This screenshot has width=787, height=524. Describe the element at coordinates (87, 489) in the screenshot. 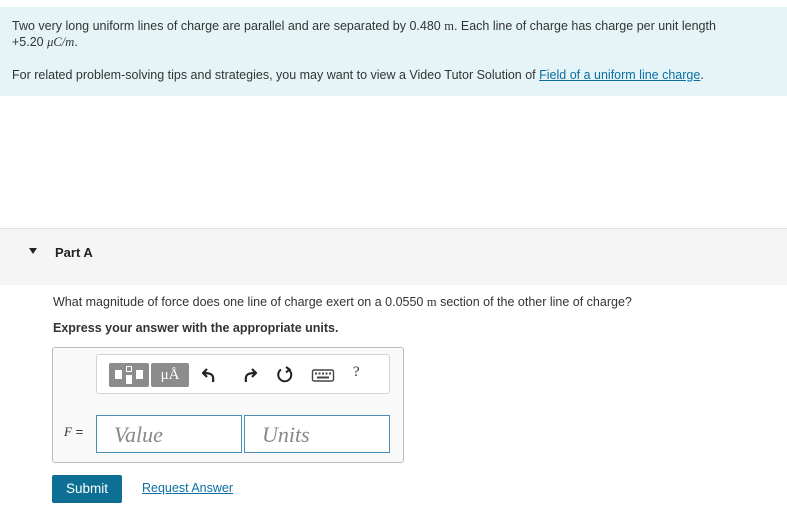

I see `submit-button: Submit` at that location.